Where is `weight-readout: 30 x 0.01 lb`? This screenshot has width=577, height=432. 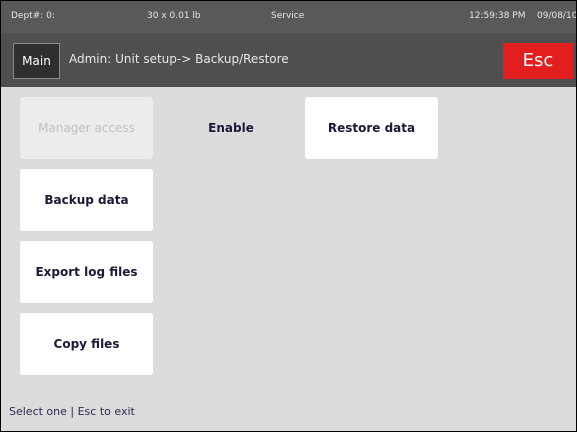 weight-readout: 30 x 0.01 lb is located at coordinates (174, 16).